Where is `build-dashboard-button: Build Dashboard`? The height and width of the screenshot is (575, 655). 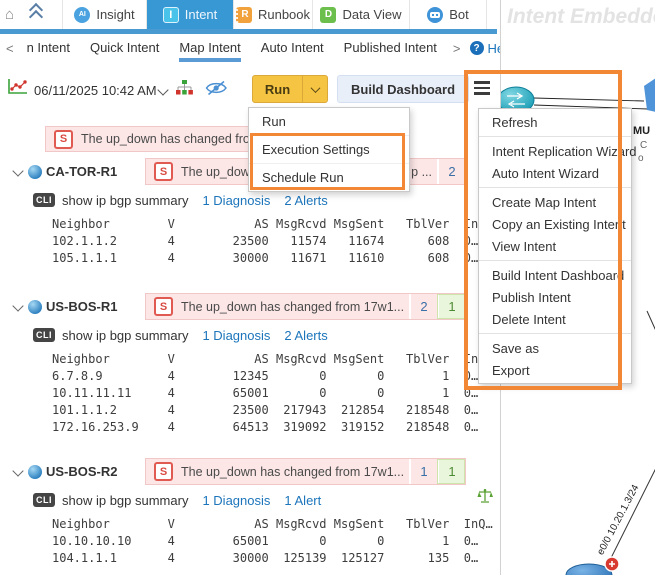
build-dashboard-button: Build Dashboard is located at coordinates (403, 89).